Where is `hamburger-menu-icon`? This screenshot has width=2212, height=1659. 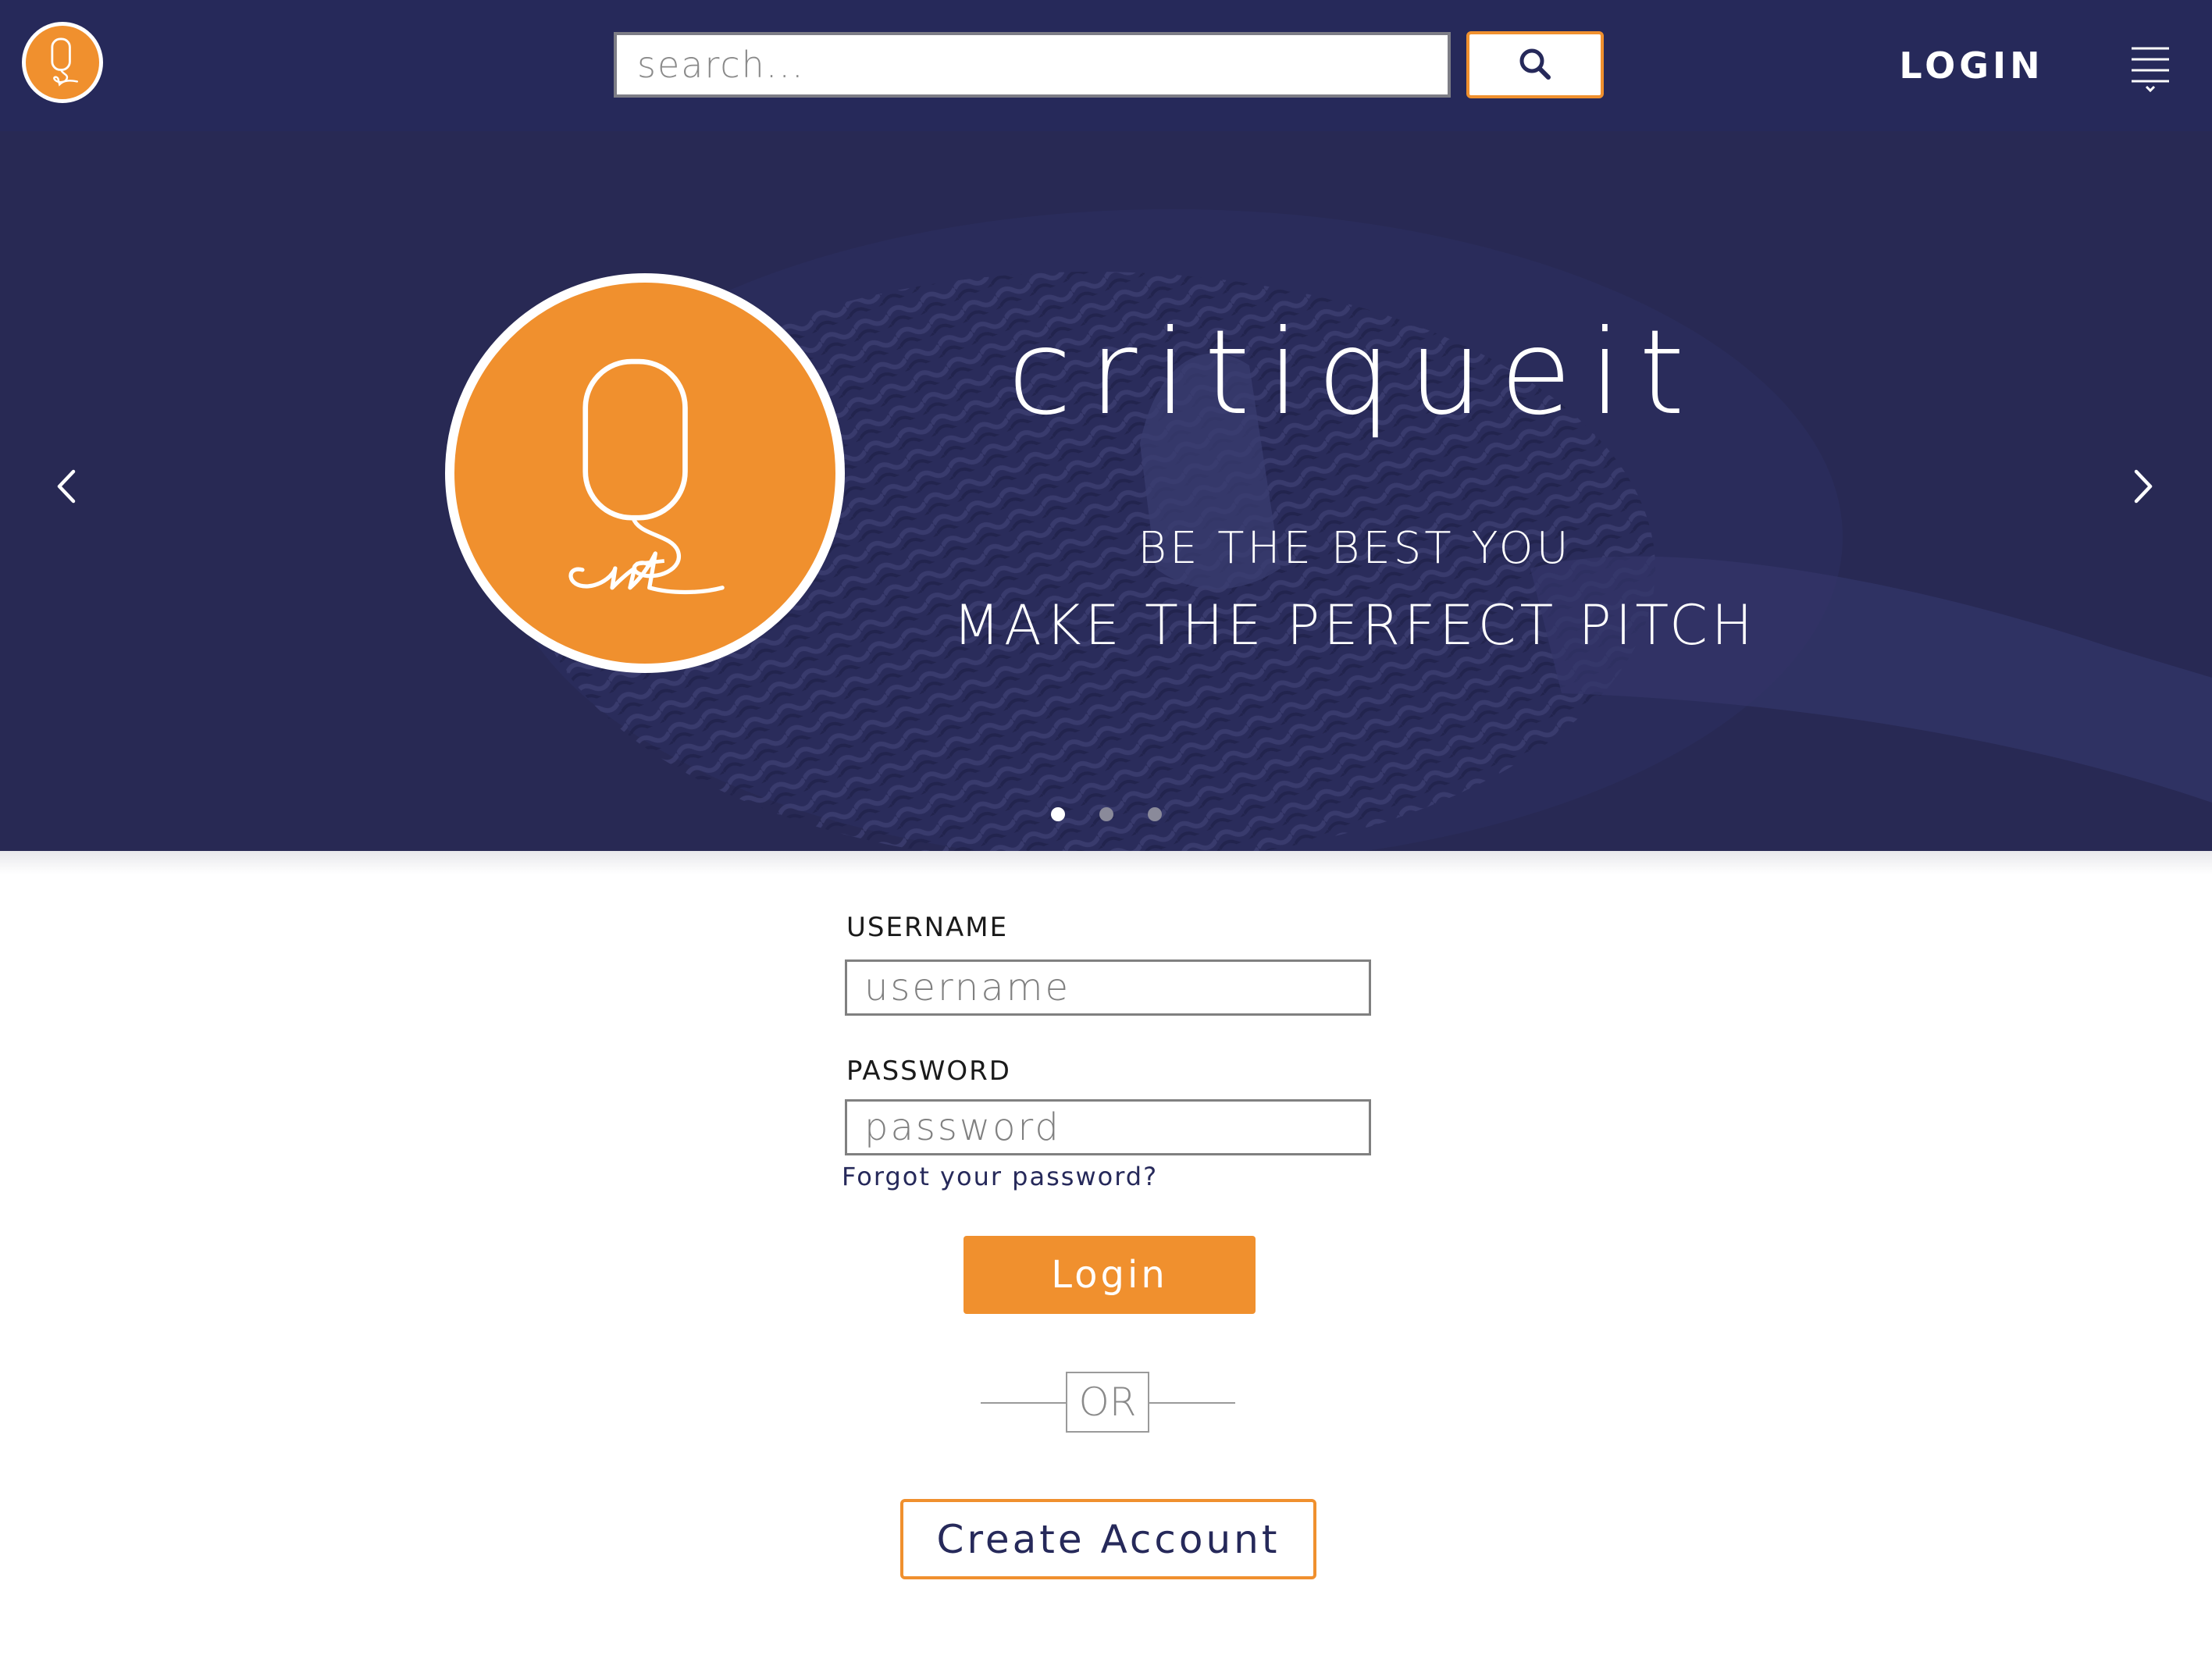
hamburger-menu-icon is located at coordinates (2151, 69).